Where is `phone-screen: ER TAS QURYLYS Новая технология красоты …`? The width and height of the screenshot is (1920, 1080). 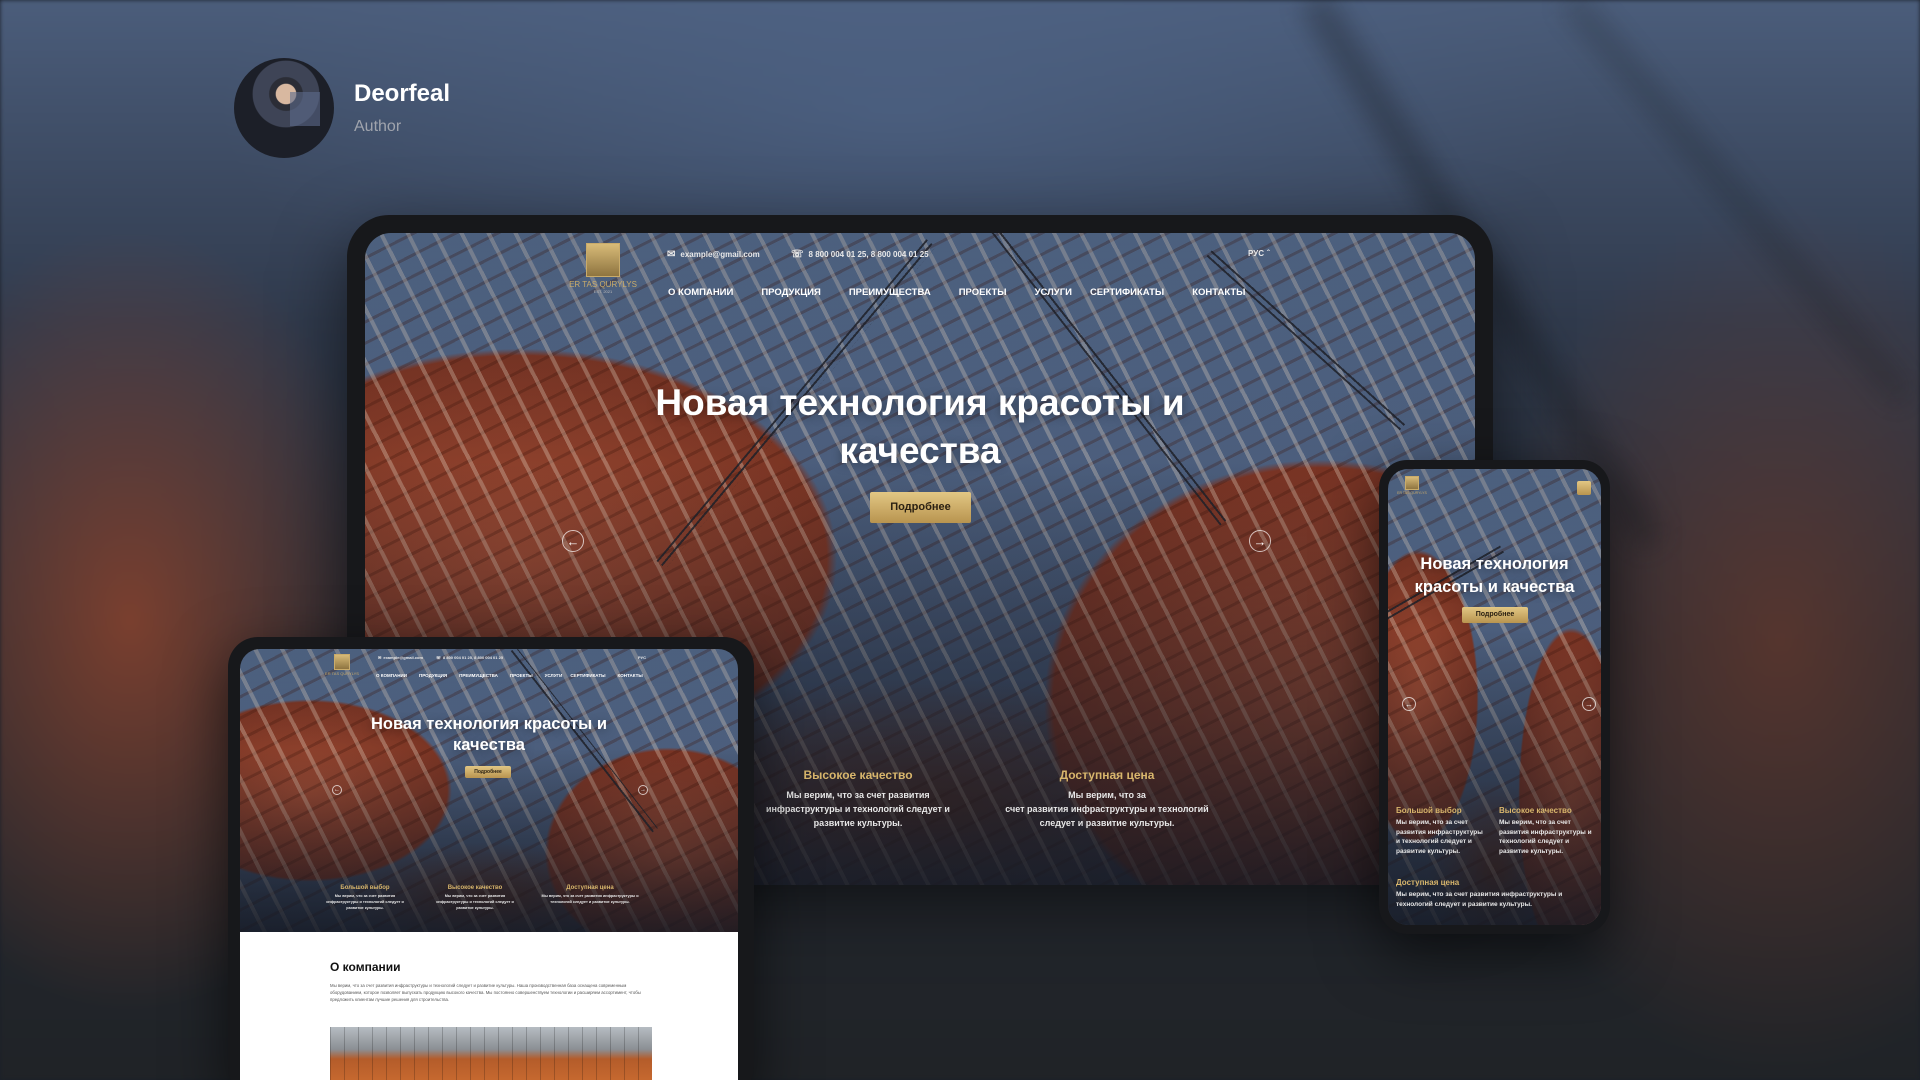
phone-screen: ER TAS QURYLYS Новая технология красоты … is located at coordinates (1494, 697).